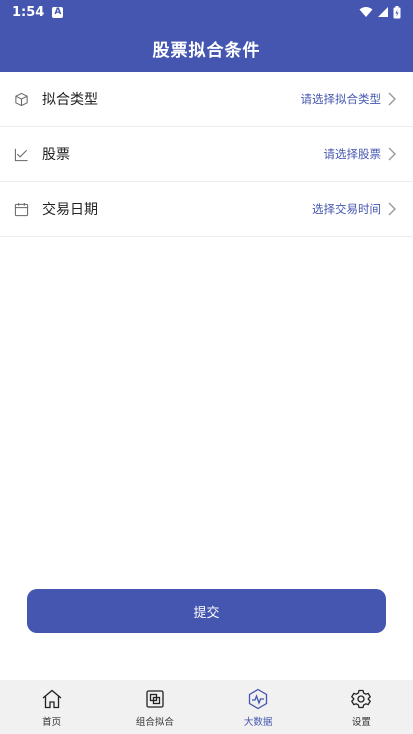  Describe the element at coordinates (56, 155) in the screenshot. I see `stock-label: 股票` at that location.